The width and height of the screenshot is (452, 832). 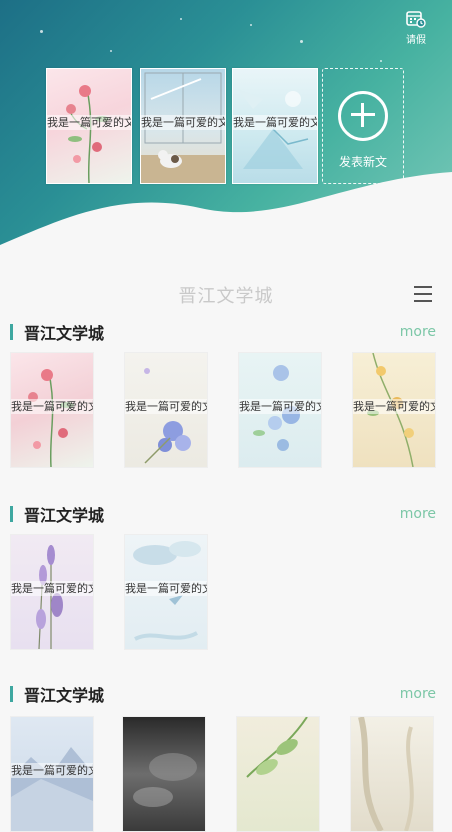 I want to click on texture-illustration, so click(x=386, y=774).